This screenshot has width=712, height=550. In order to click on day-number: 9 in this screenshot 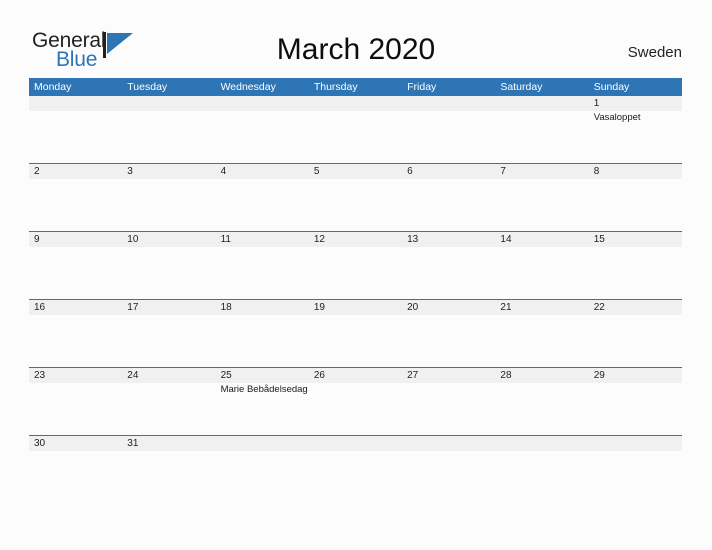, I will do `click(75, 239)`.